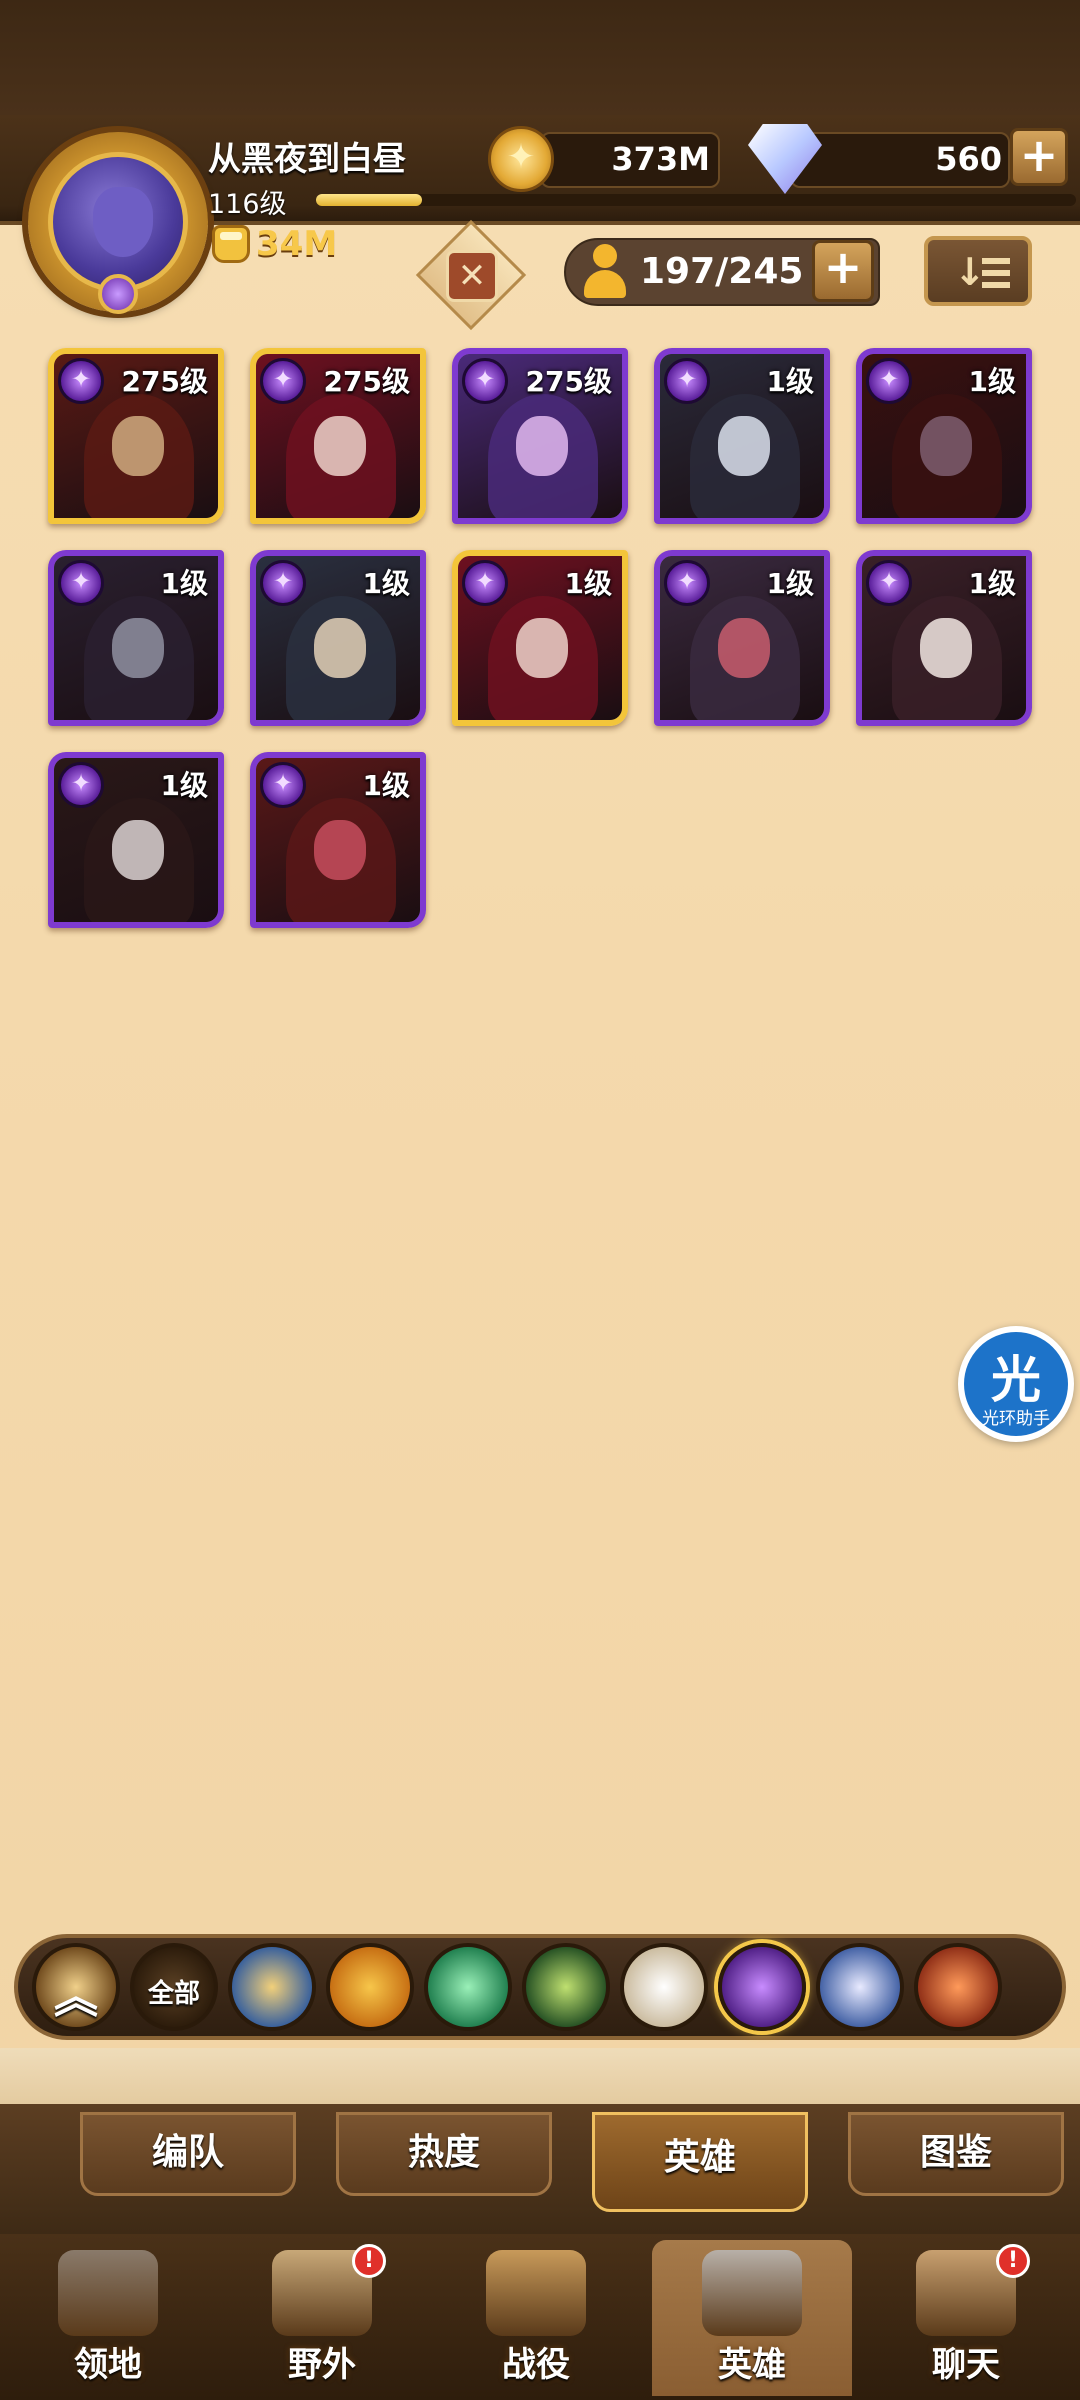 This screenshot has height=2400, width=1080. Describe the element at coordinates (369, 200) in the screenshot. I see `xp-bar-fill` at that location.